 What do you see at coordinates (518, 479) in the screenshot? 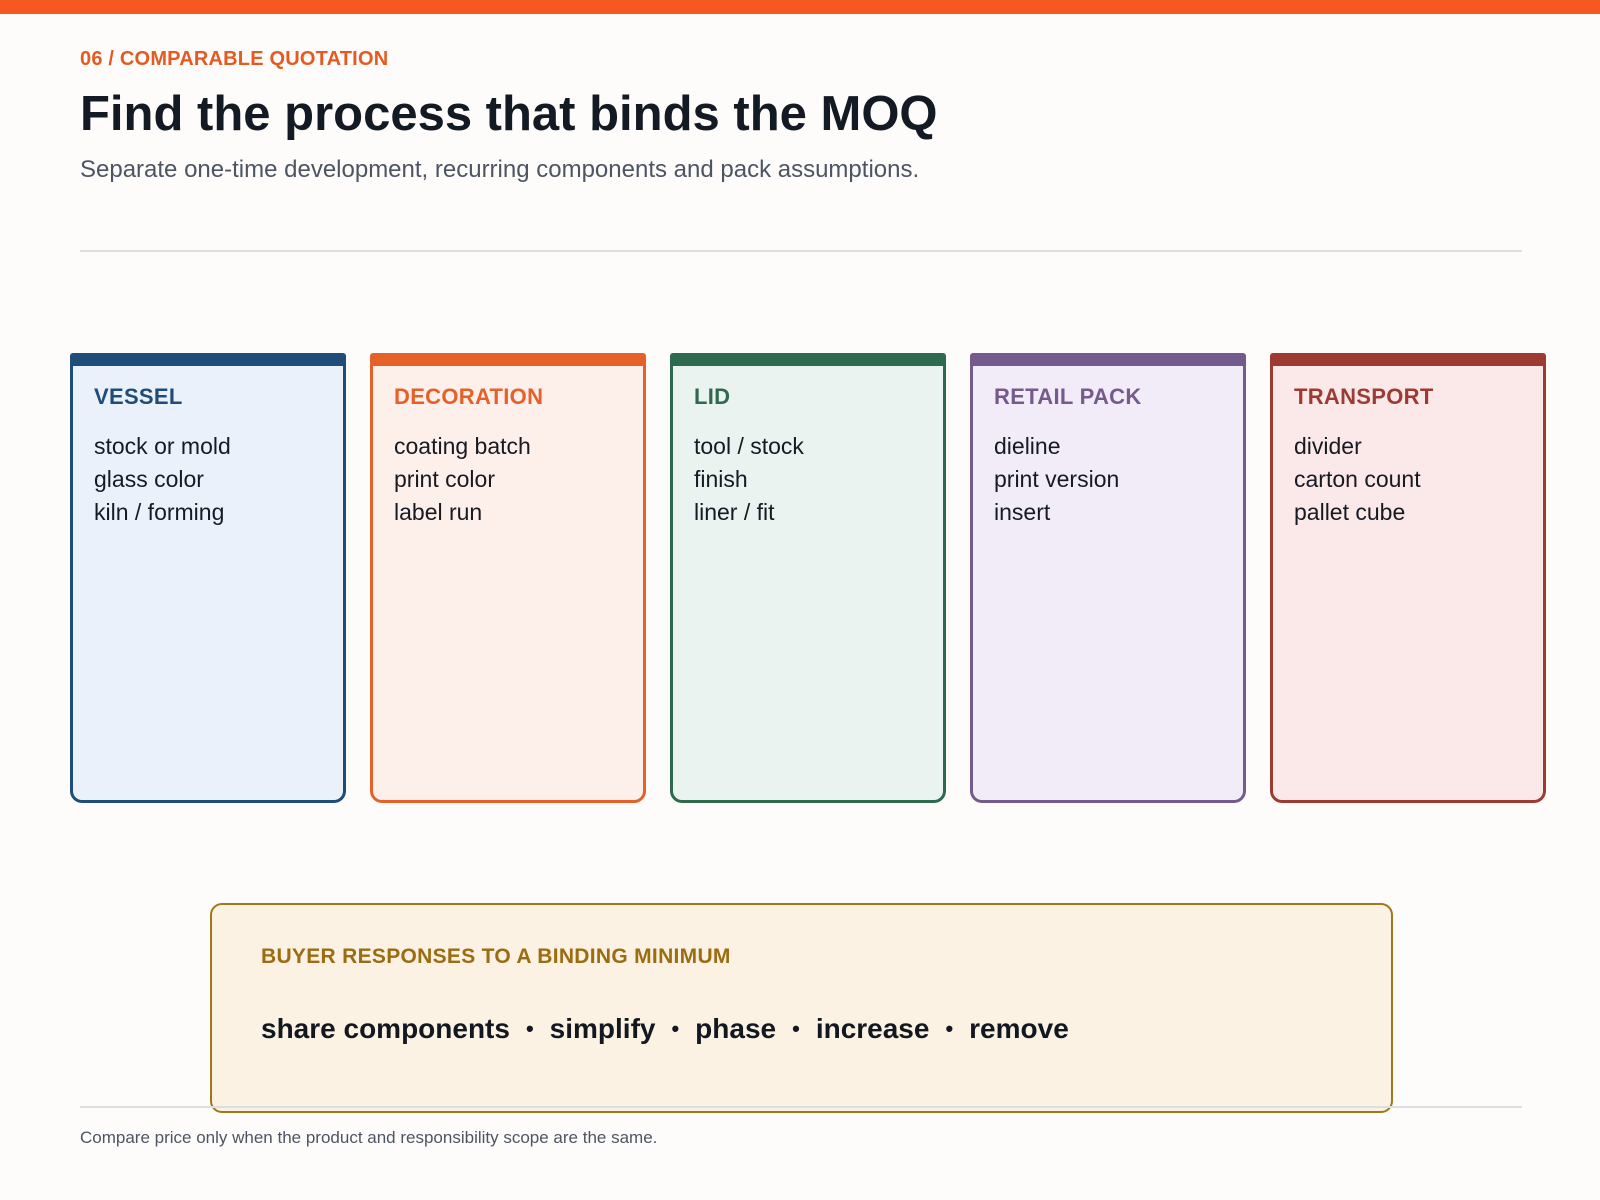
I see `card-item-list: coating batch print color label run` at bounding box center [518, 479].